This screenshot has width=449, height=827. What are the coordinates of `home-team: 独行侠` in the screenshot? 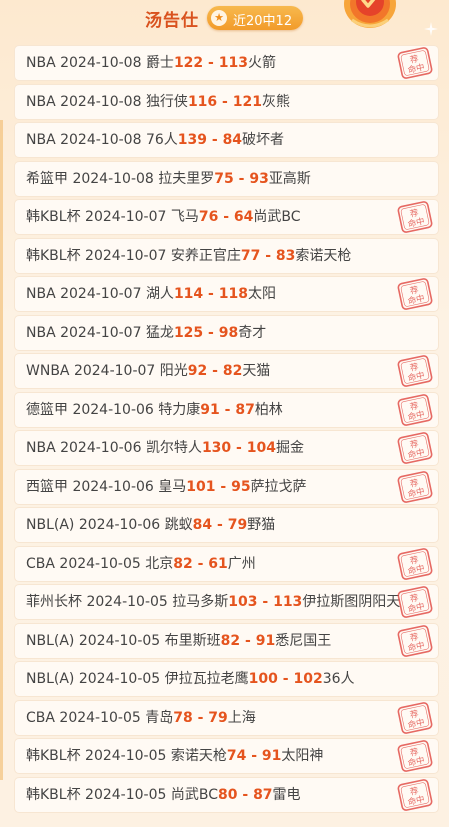 It's located at (166, 101).